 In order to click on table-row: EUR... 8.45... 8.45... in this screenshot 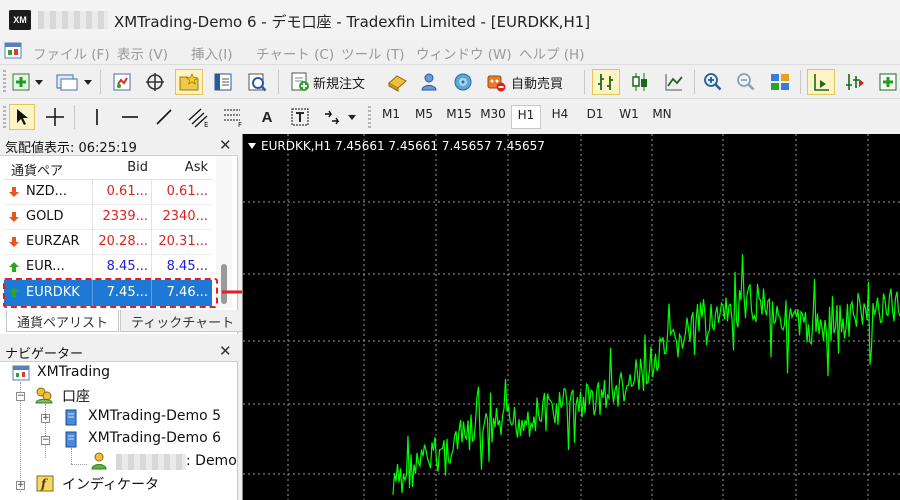, I will do `click(108, 267)`.